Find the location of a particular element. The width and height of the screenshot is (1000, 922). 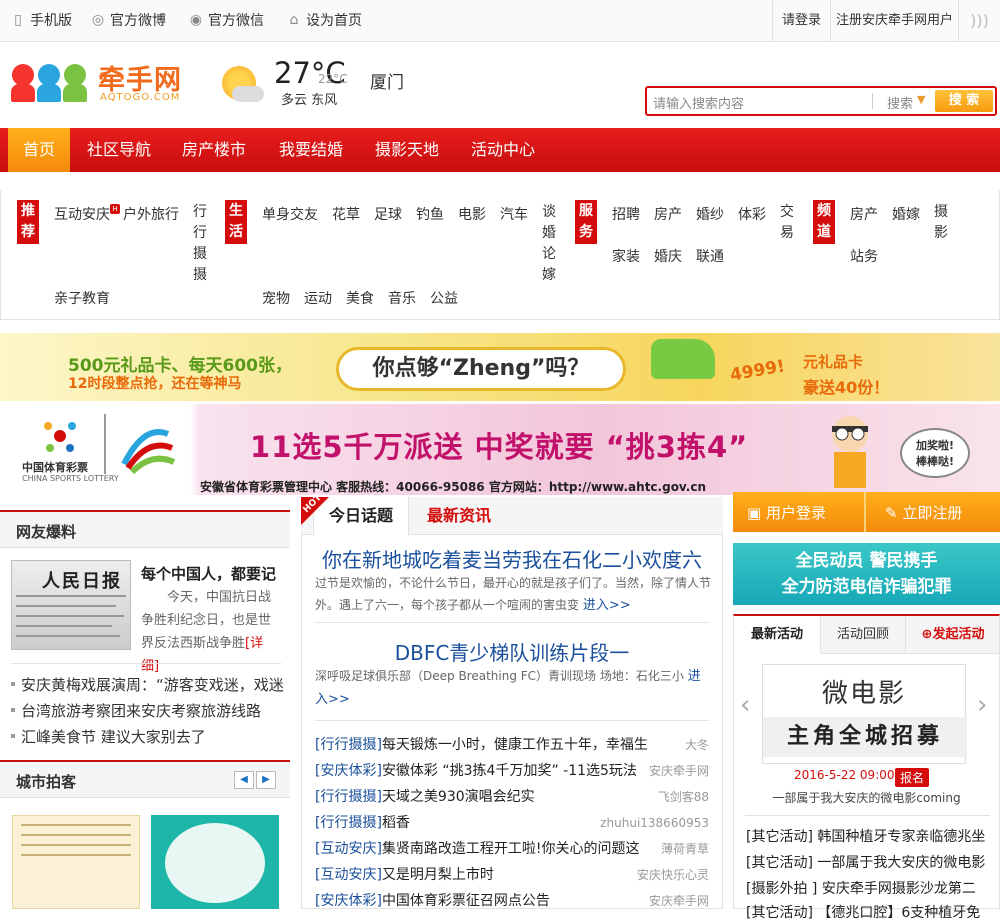

activity-caption: 一部属于我大安庆的微电影coming is located at coordinates (866, 797).